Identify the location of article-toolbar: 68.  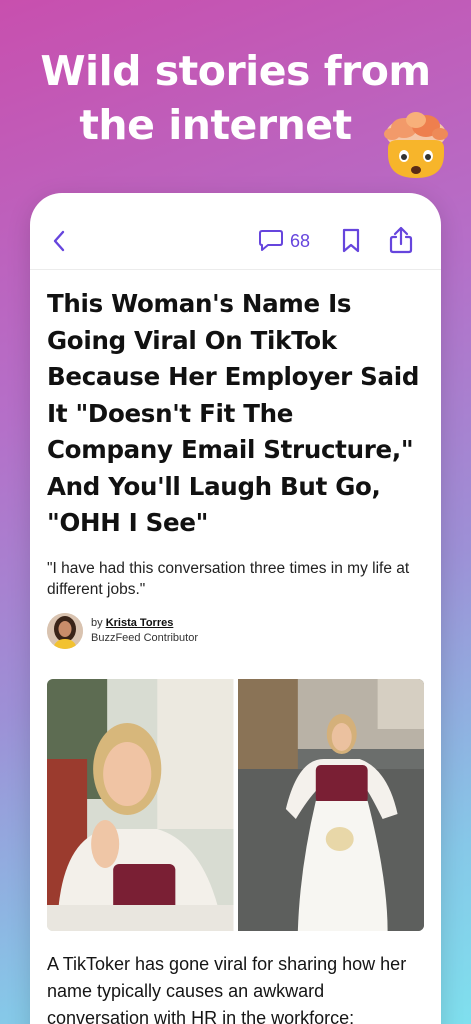
(235, 231).